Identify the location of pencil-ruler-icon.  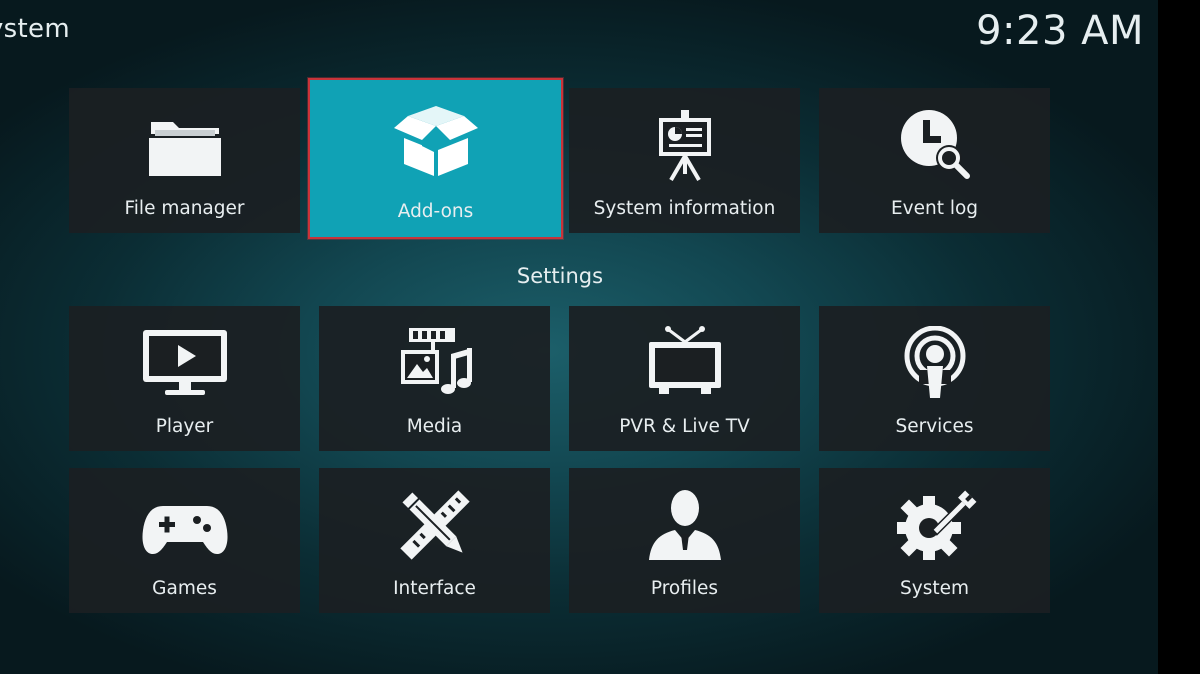
(435, 525).